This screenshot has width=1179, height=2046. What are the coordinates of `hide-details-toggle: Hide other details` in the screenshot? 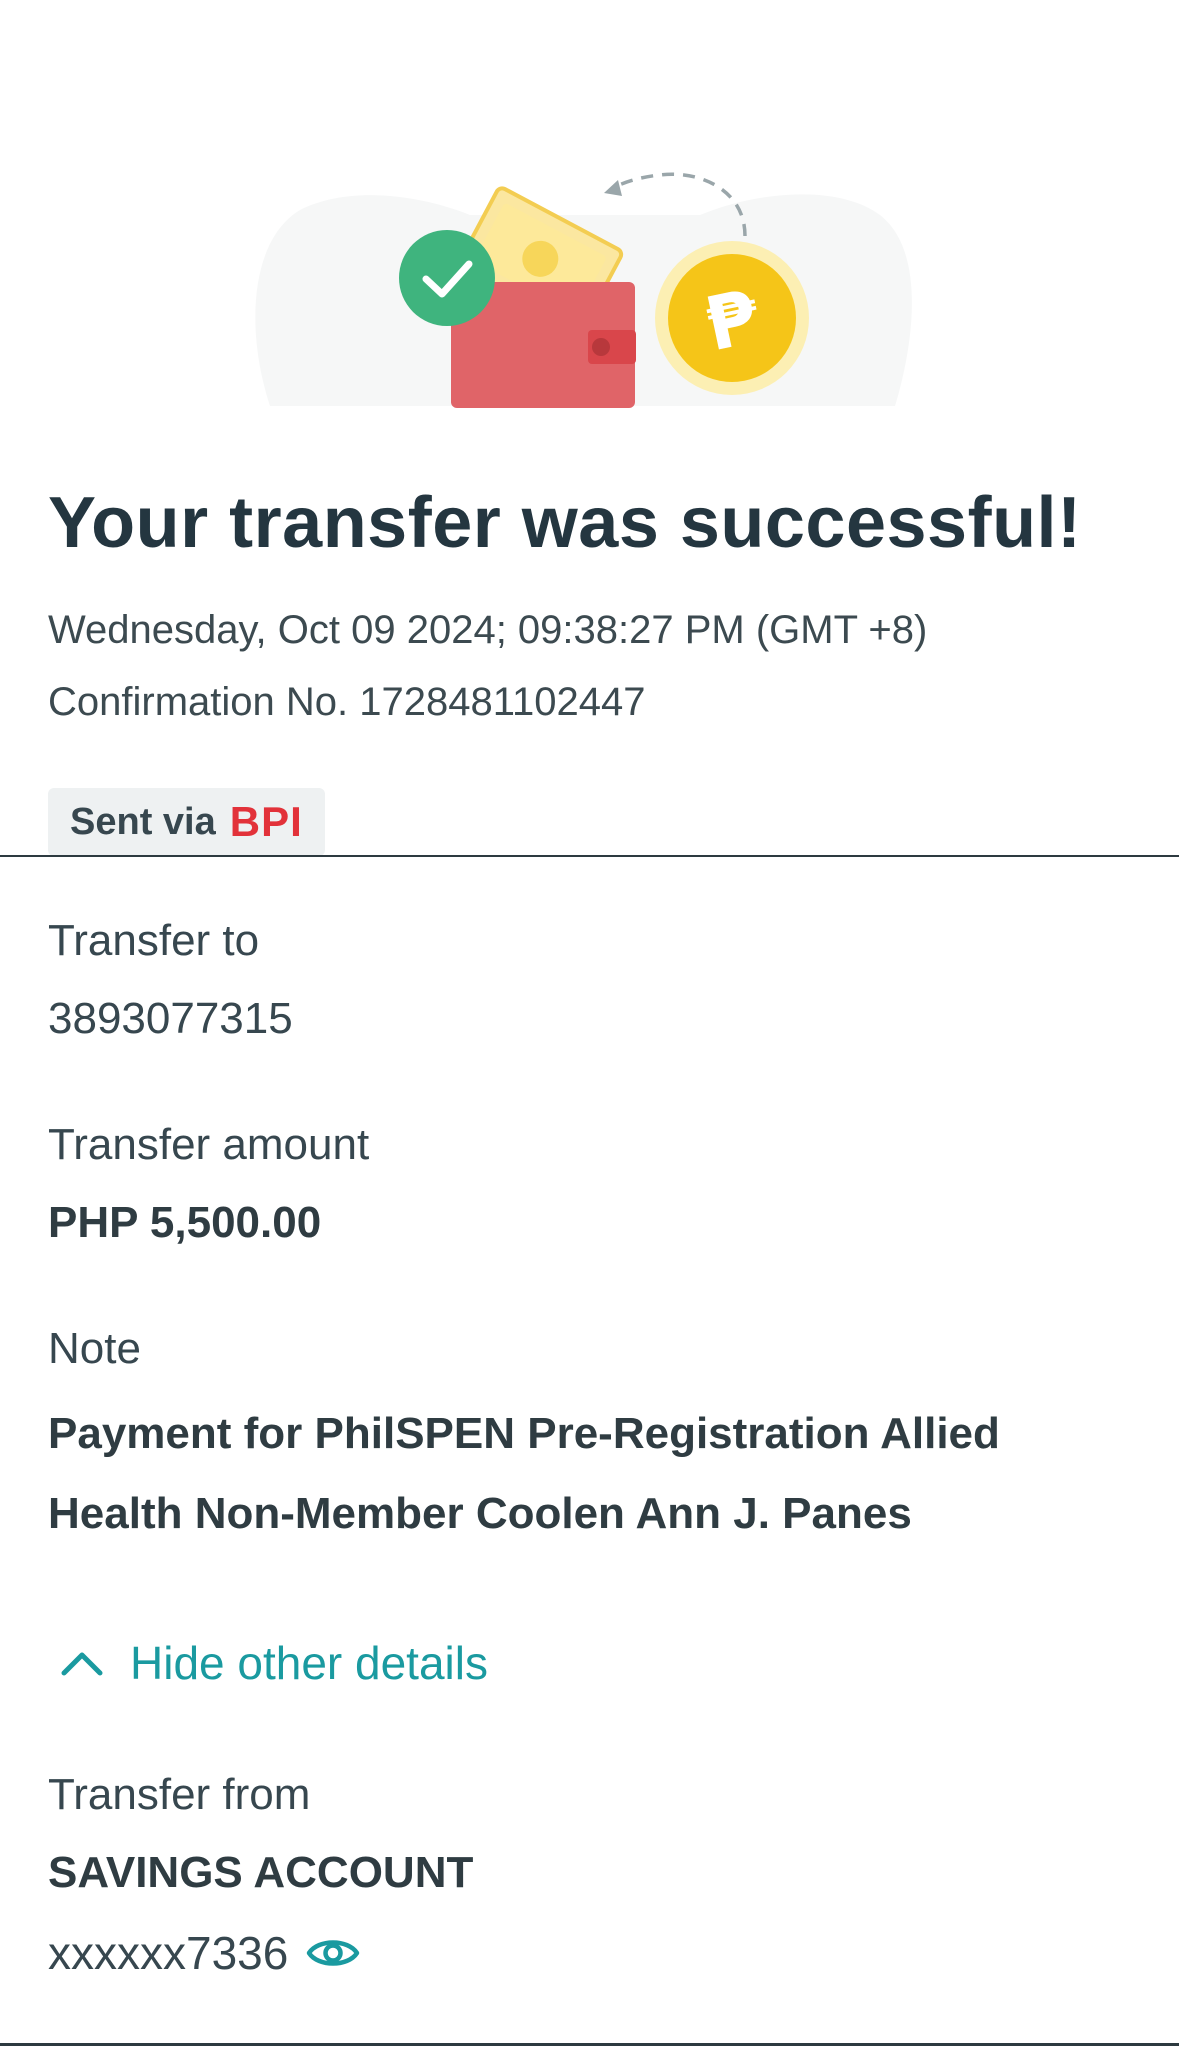 It's located at (274, 1663).